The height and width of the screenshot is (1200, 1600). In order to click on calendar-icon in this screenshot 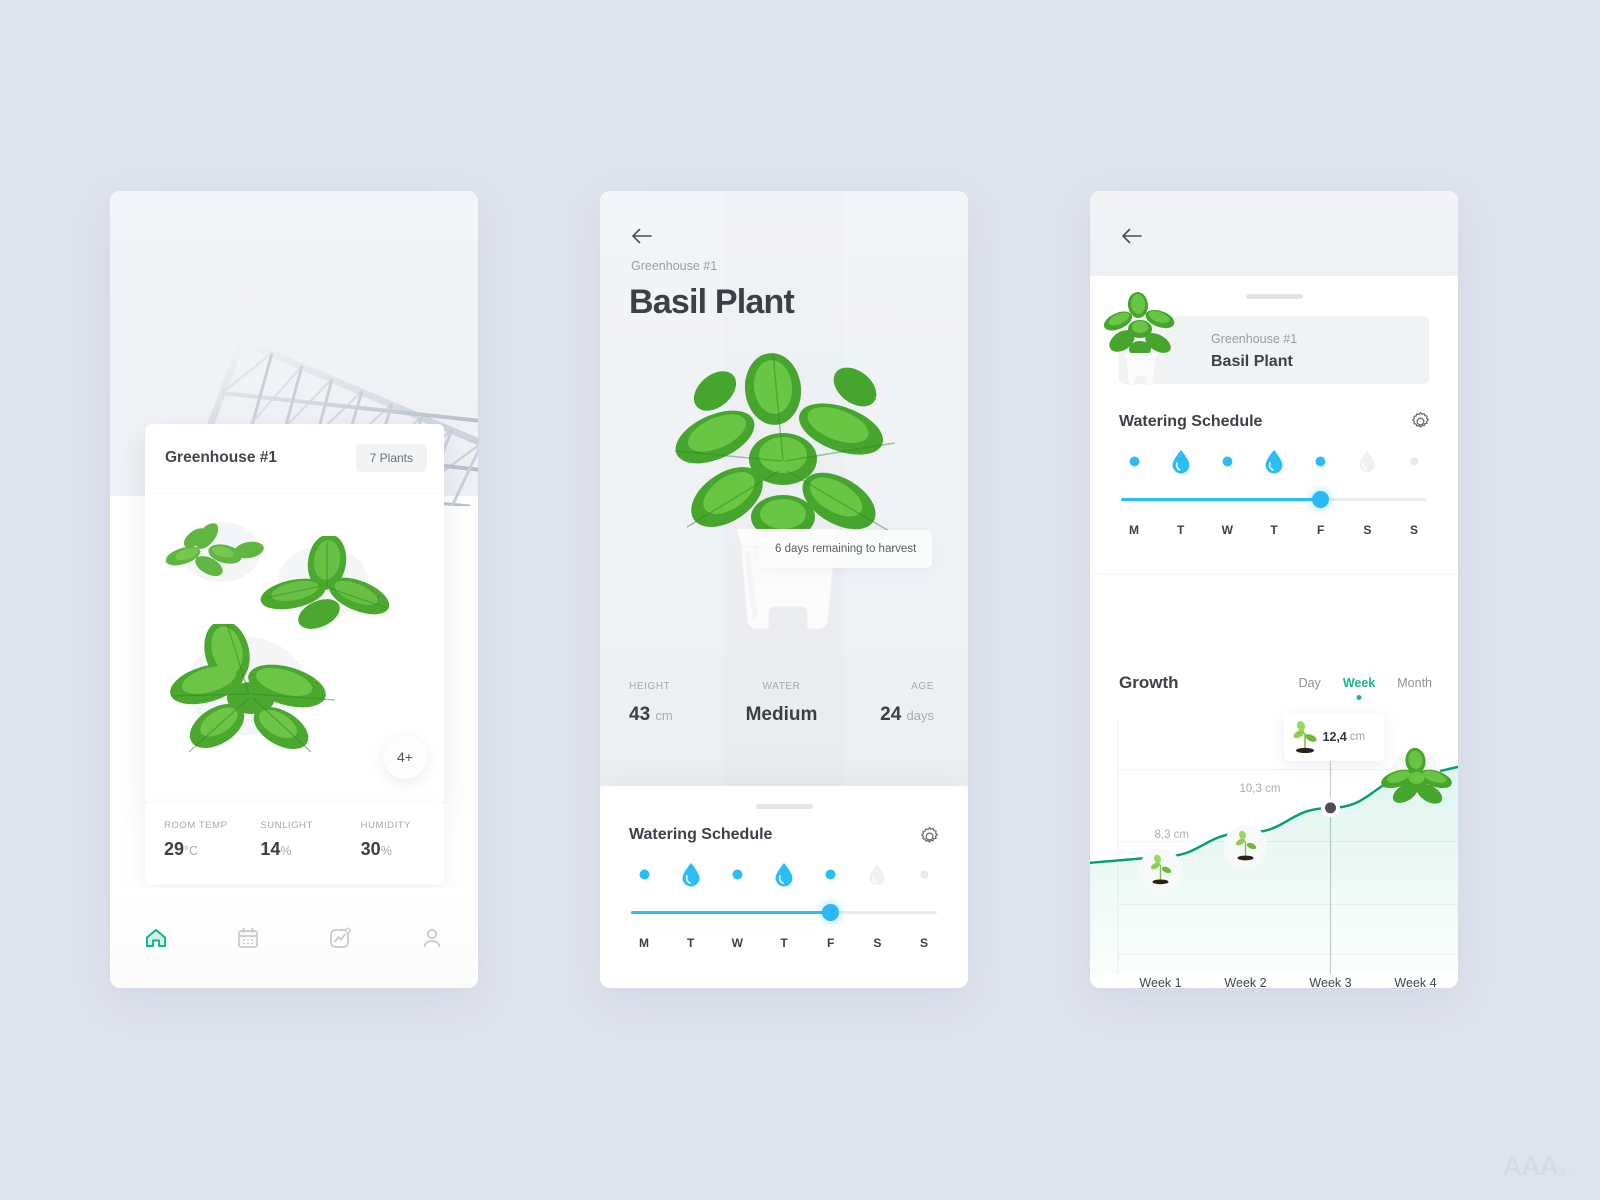, I will do `click(248, 937)`.